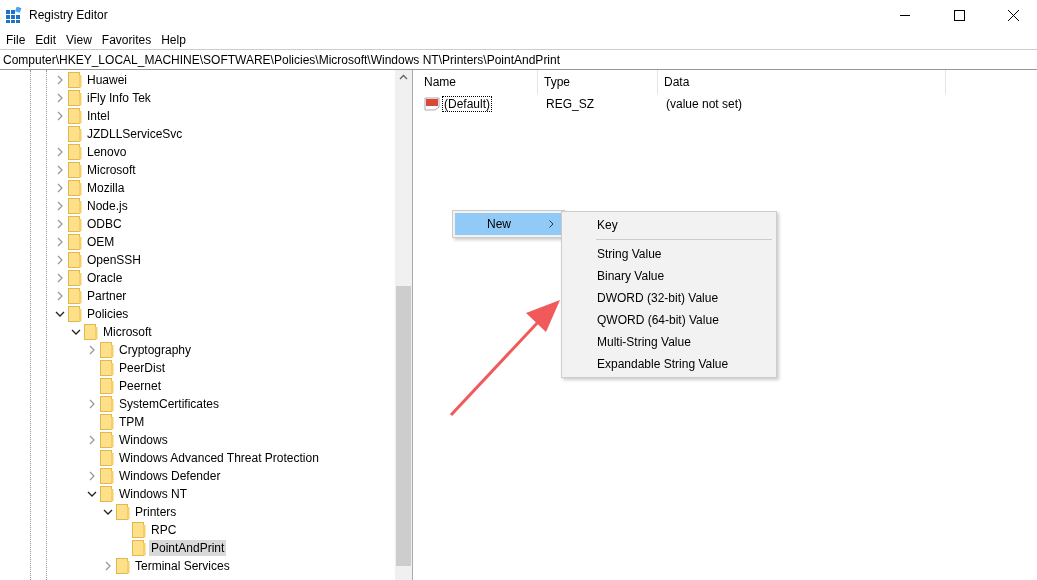 The width and height of the screenshot is (1037, 580). I want to click on tree-item: Oracle, so click(105, 278).